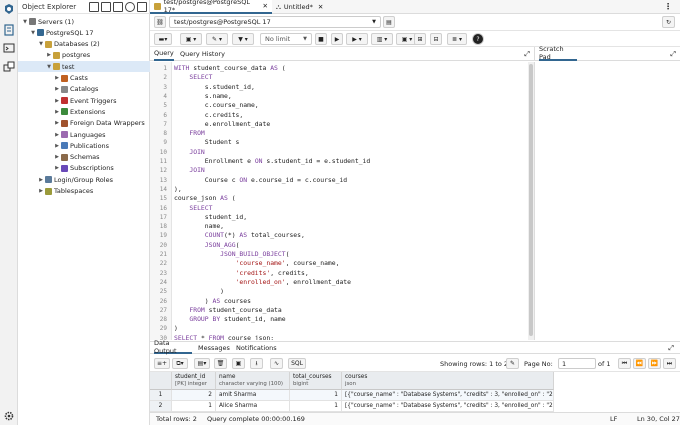 This screenshot has height=425, width=680. What do you see at coordinates (243, 39) in the screenshot?
I see `filter-icon: ▼ ▾` at bounding box center [243, 39].